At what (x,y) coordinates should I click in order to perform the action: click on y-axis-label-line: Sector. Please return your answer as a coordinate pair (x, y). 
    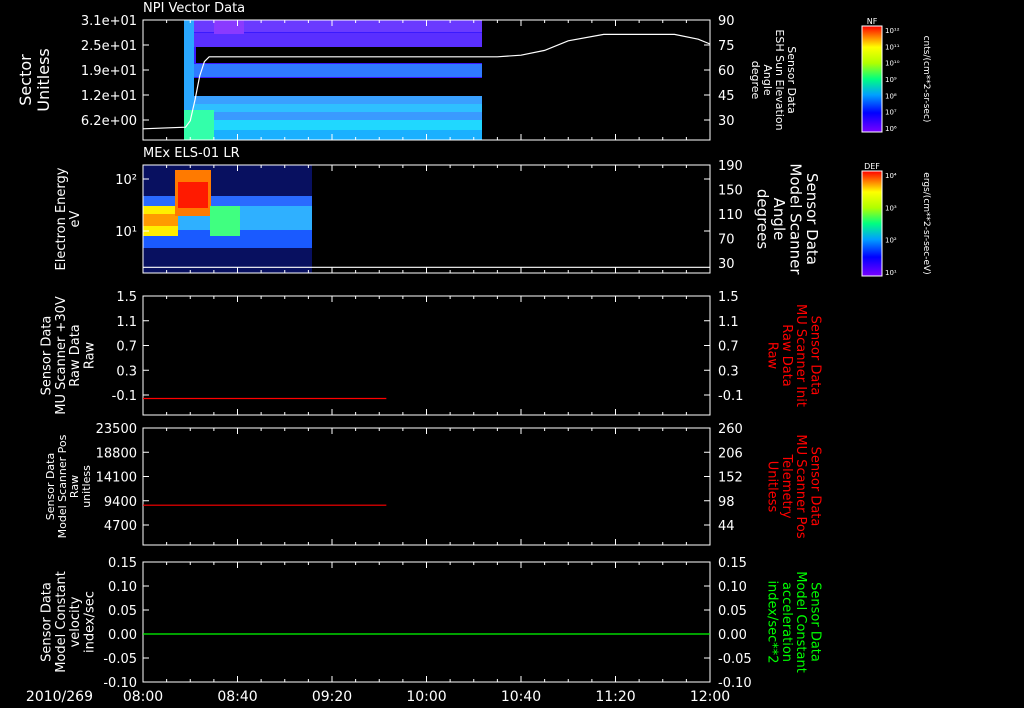
    Looking at the image, I should click on (25, 80).